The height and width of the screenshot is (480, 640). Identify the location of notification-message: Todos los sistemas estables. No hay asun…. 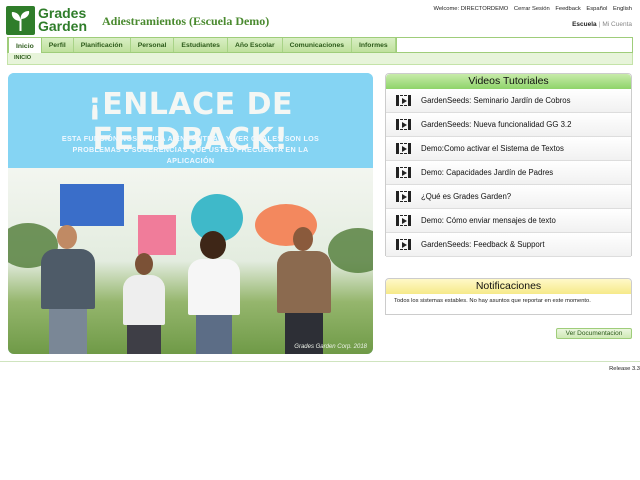
(492, 301).